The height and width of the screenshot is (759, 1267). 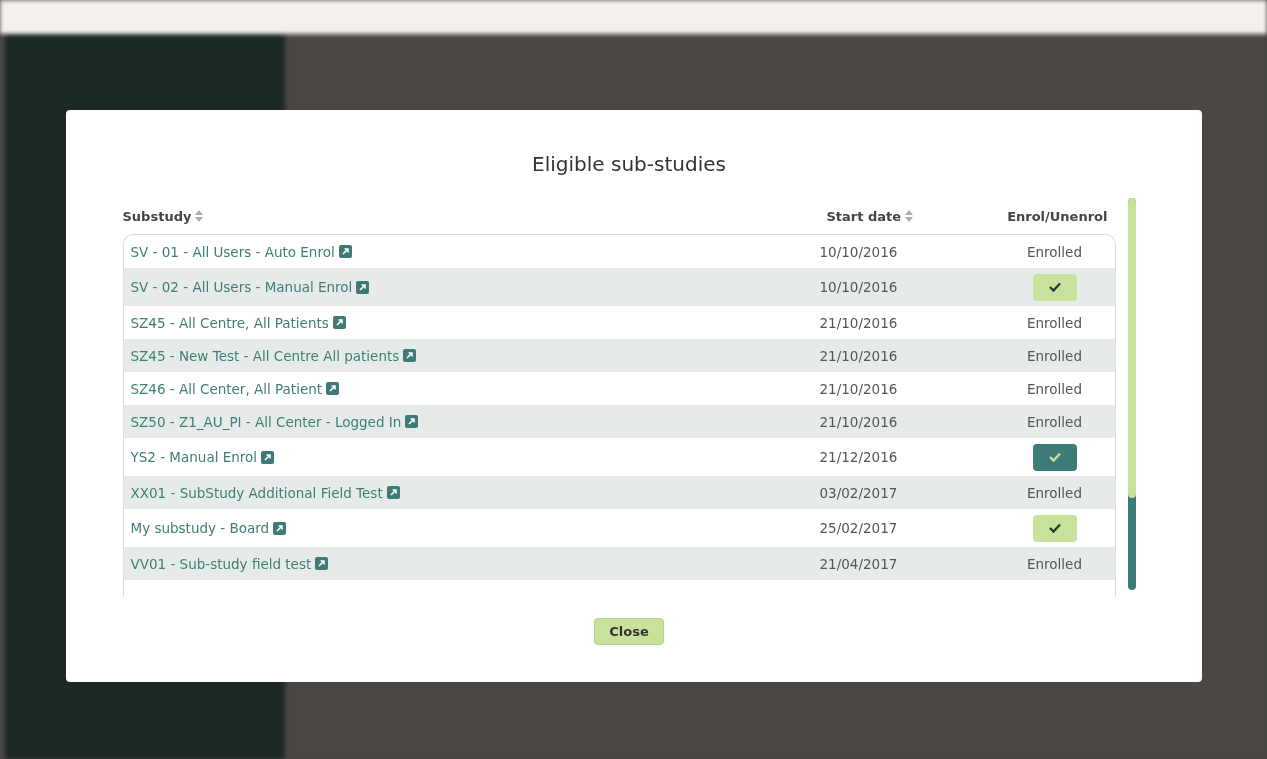 I want to click on column-header: Enrol/Unenrol, so click(x=1057, y=216).